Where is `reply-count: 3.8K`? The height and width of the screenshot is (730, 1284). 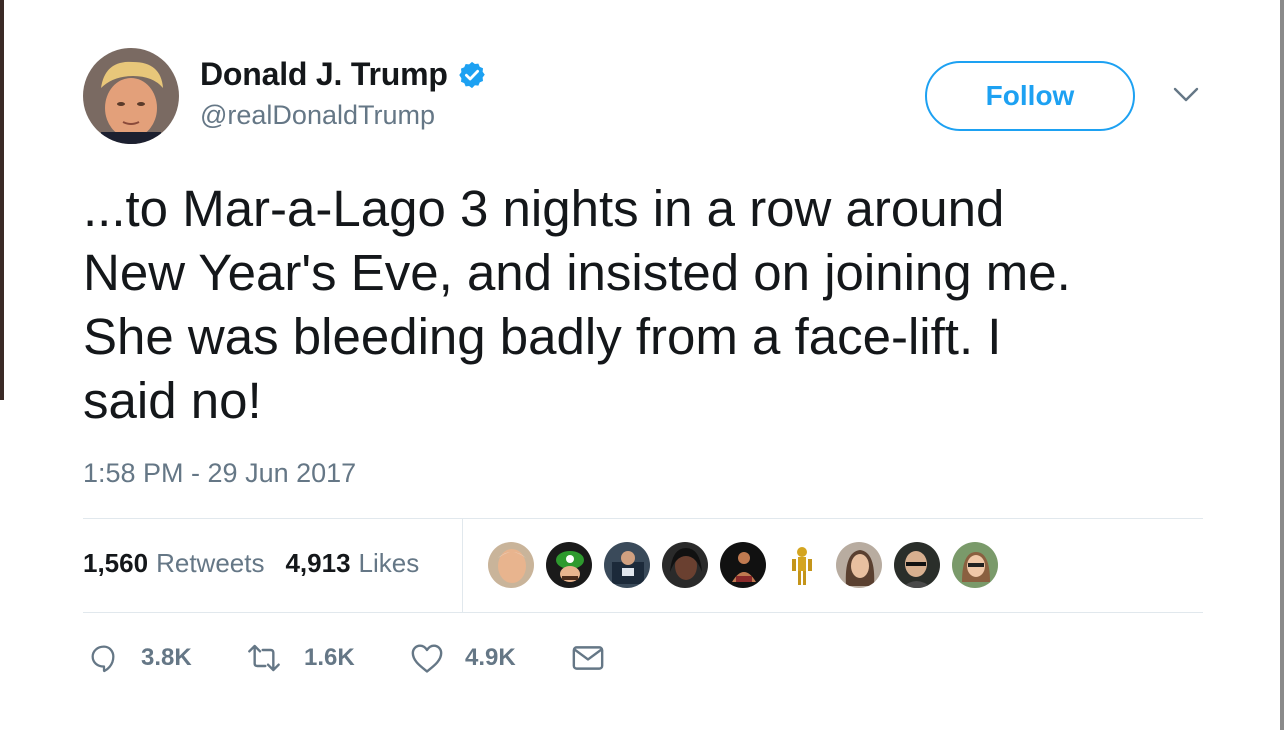 reply-count: 3.8K is located at coordinates (166, 657).